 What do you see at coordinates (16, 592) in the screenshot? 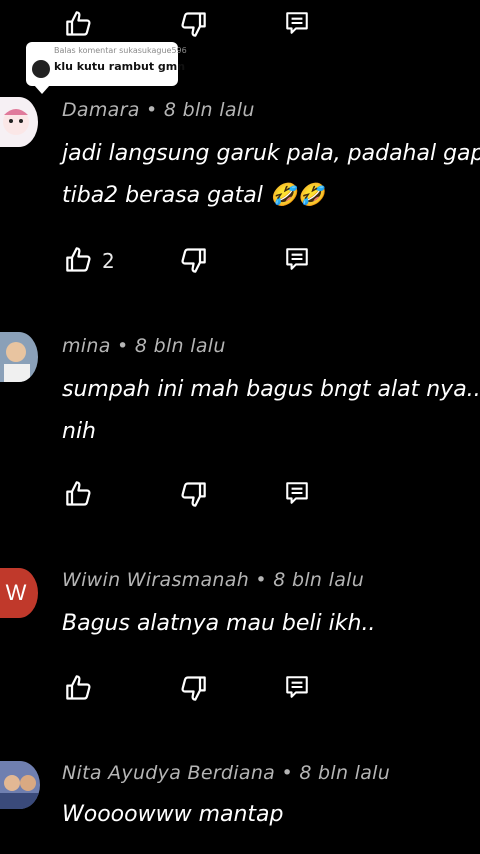
I see `avatar-letter: W` at bounding box center [16, 592].